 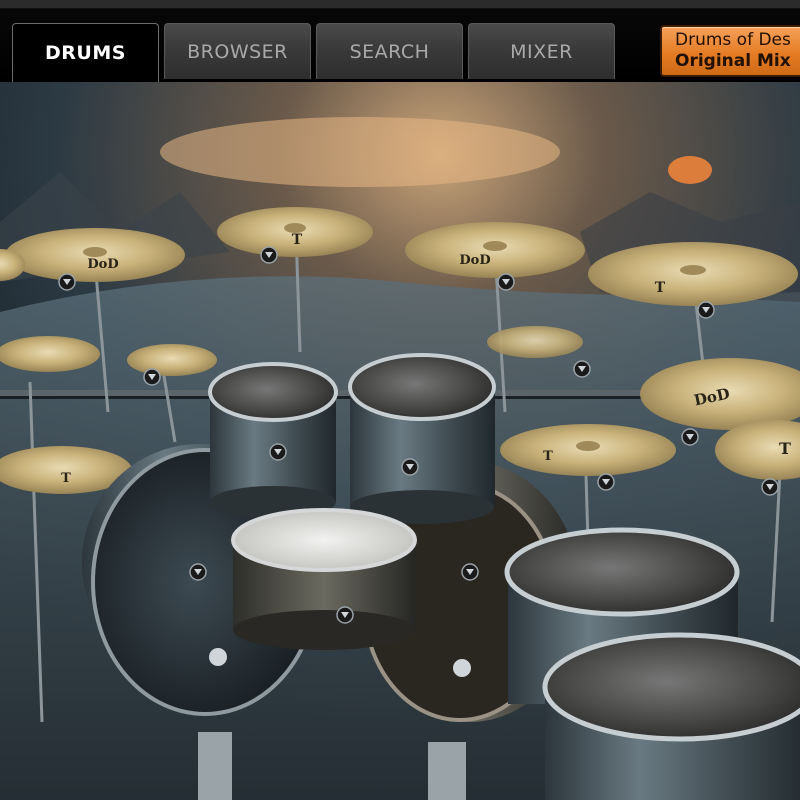 I want to click on tab-drums-label: DRUMS, so click(x=85, y=53).